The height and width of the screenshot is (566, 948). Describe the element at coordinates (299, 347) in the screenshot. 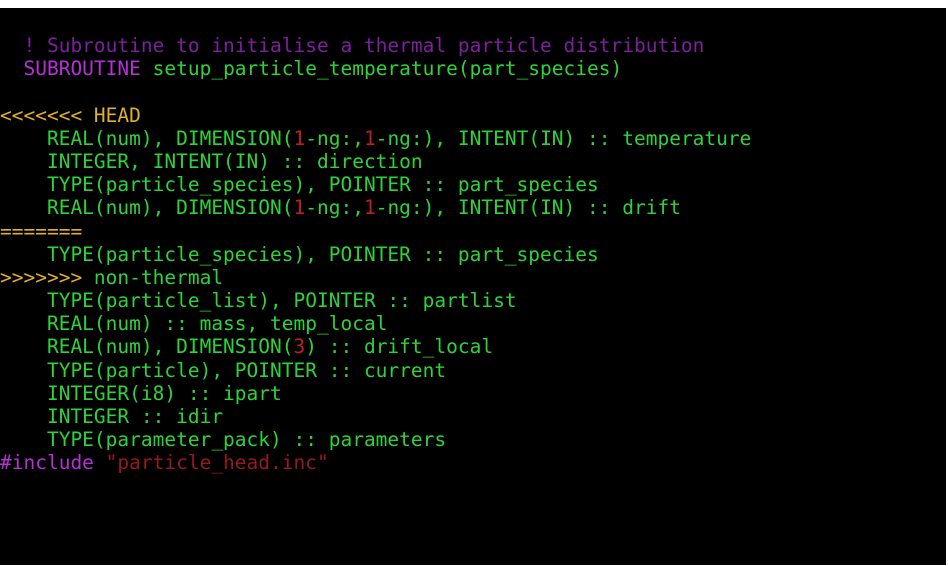

I see `code-token: 3` at that location.